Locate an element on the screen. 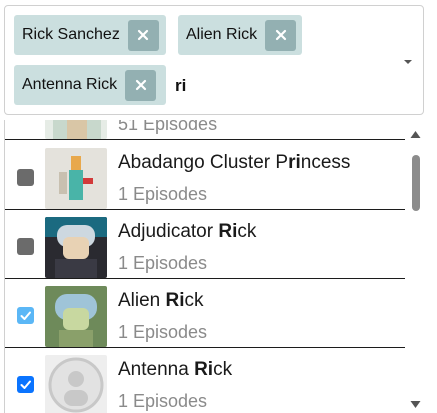 The image size is (437, 413). selected-chip: Alien Rick is located at coordinates (240, 35).